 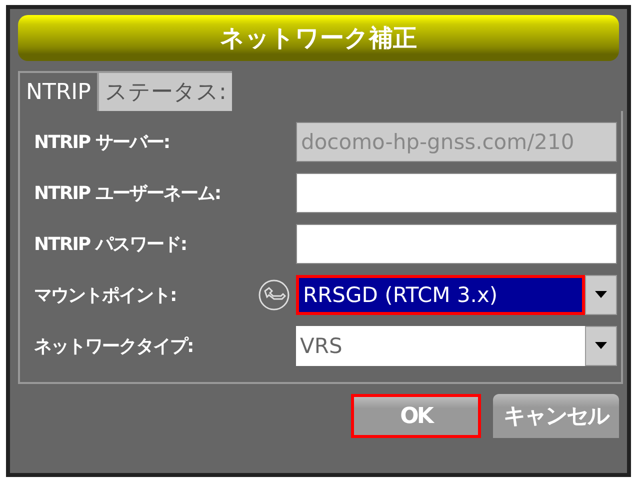 I want to click on field-label: NTRIP パスワード:, so click(x=111, y=244).